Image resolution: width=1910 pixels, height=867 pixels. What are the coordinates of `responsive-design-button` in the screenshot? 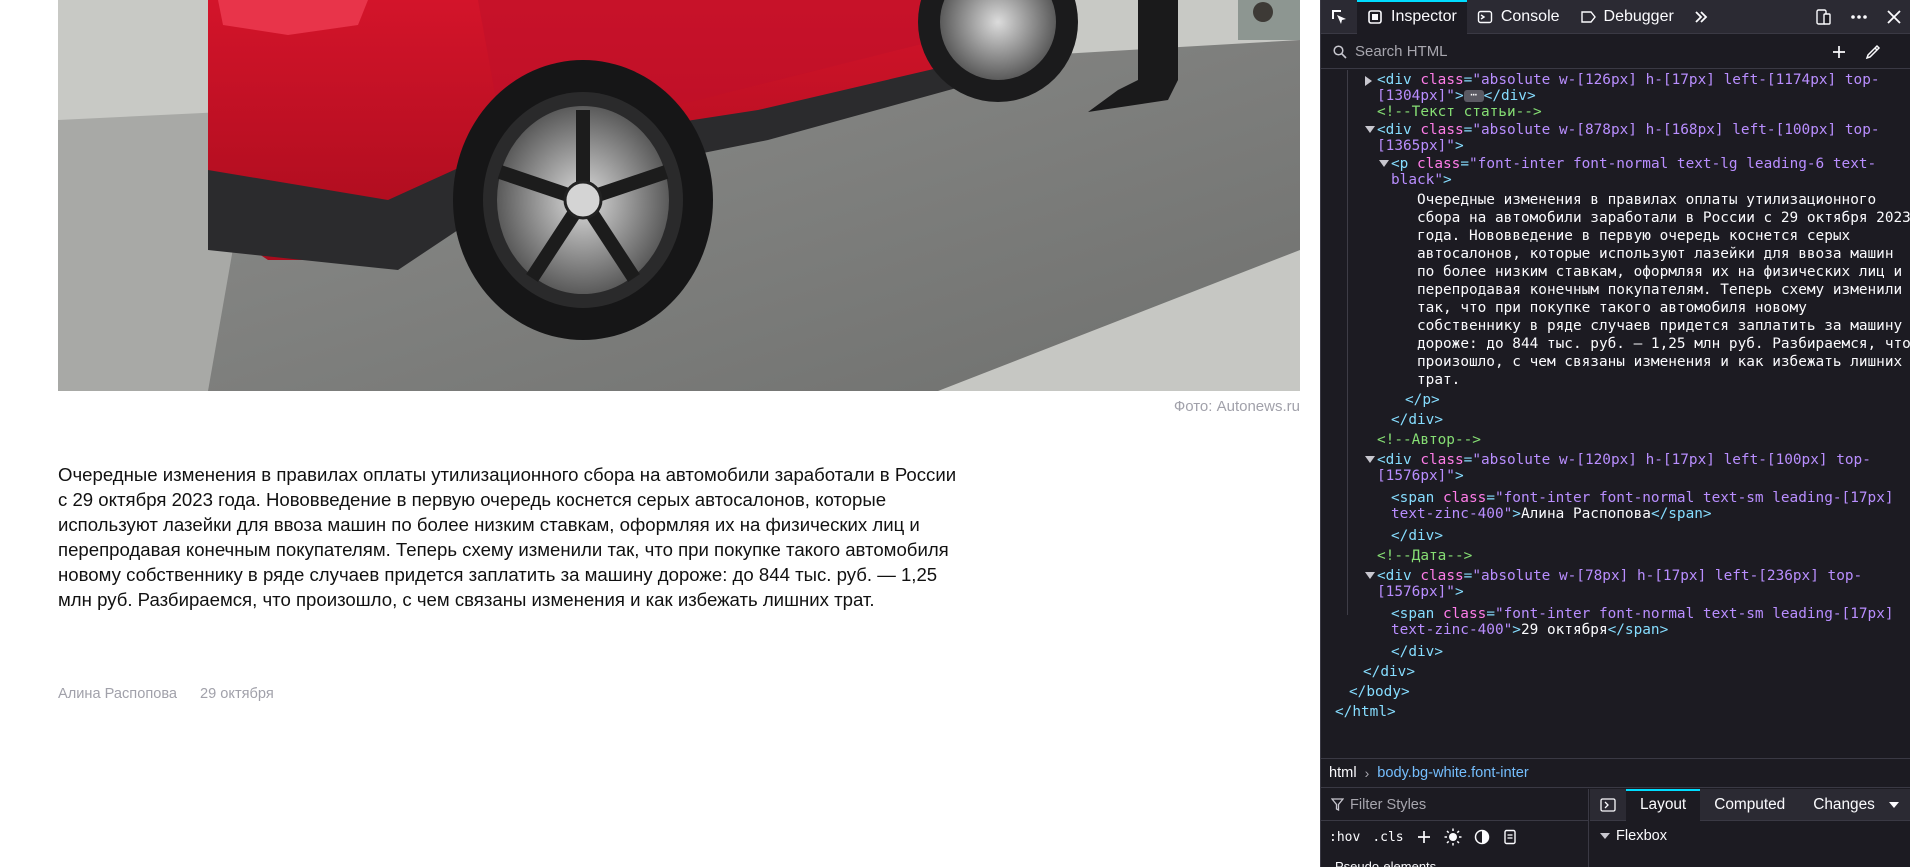 It's located at (1823, 17).